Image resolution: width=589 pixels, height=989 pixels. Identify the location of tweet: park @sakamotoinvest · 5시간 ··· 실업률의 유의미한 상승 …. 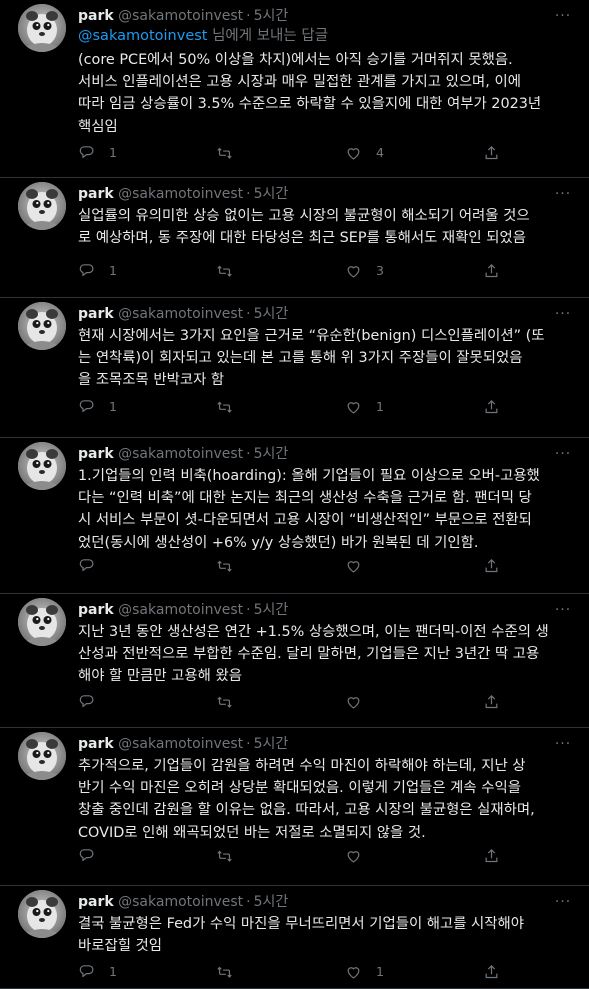
(294, 238).